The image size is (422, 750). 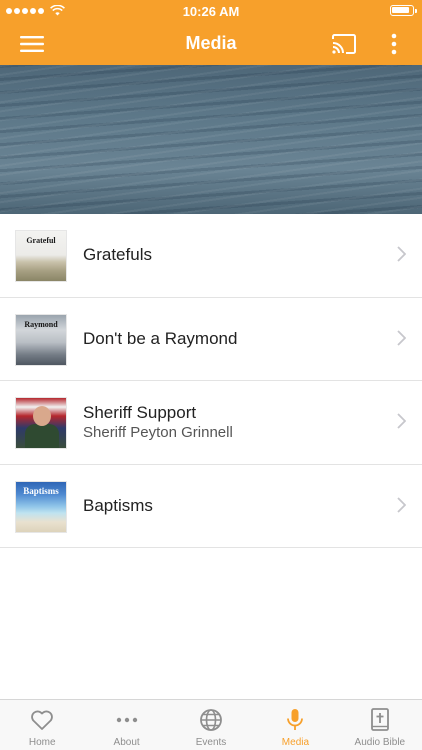 I want to click on microphone-icon, so click(x=295, y=719).